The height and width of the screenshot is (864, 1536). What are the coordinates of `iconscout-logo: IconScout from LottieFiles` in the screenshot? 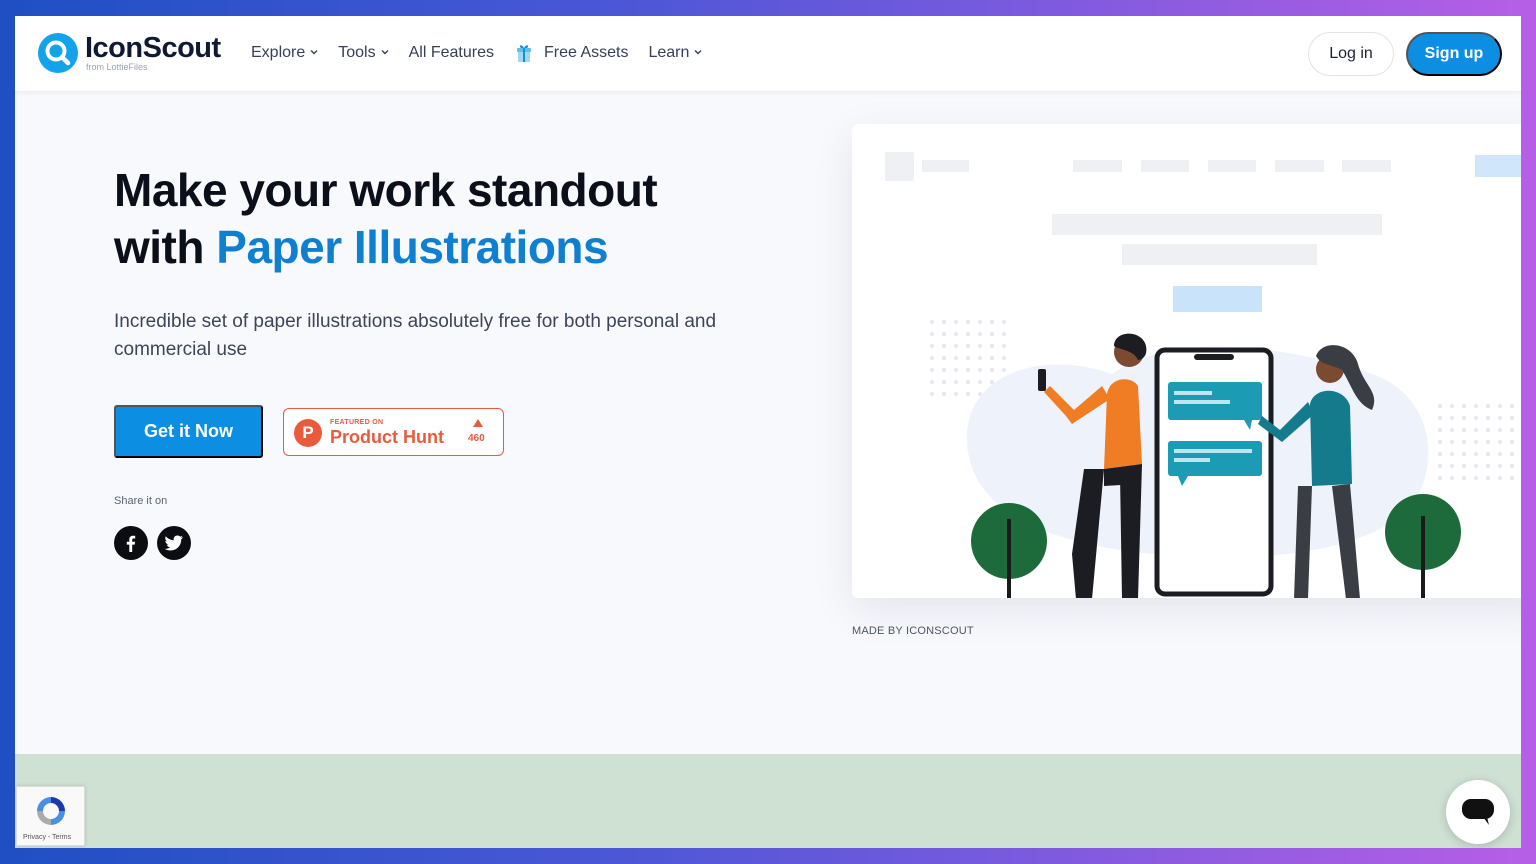 It's located at (137, 54).